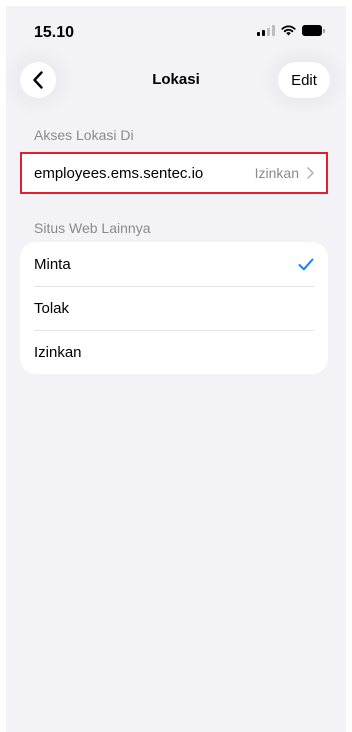 The height and width of the screenshot is (732, 352). Describe the element at coordinates (288, 30) in the screenshot. I see `wifi-icon` at that location.